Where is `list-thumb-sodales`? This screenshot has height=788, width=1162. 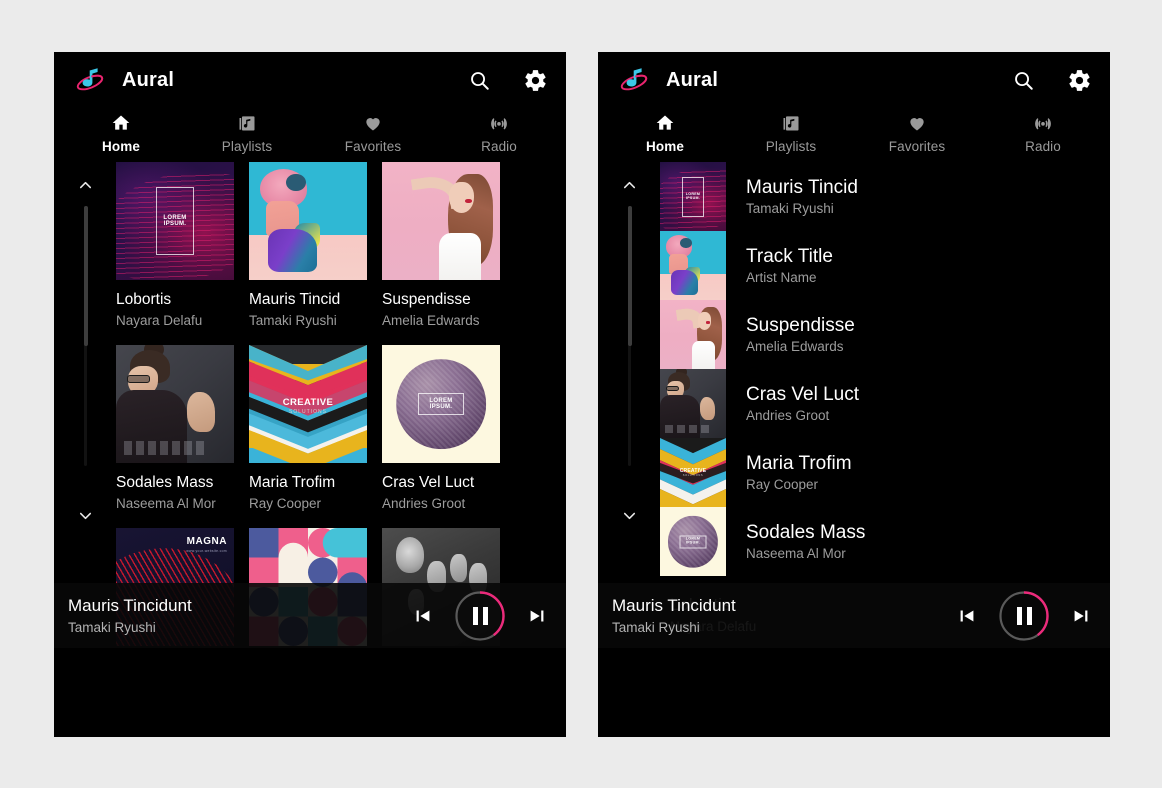 list-thumb-sodales is located at coordinates (693, 403).